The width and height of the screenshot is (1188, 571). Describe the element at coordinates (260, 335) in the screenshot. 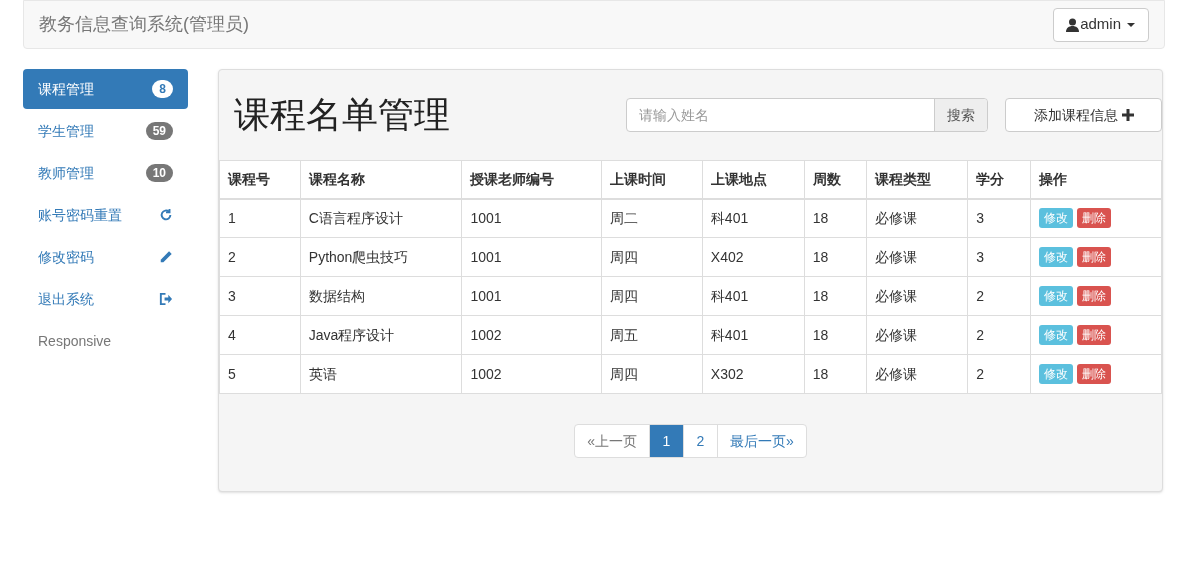

I see `table-cell: 4` at that location.